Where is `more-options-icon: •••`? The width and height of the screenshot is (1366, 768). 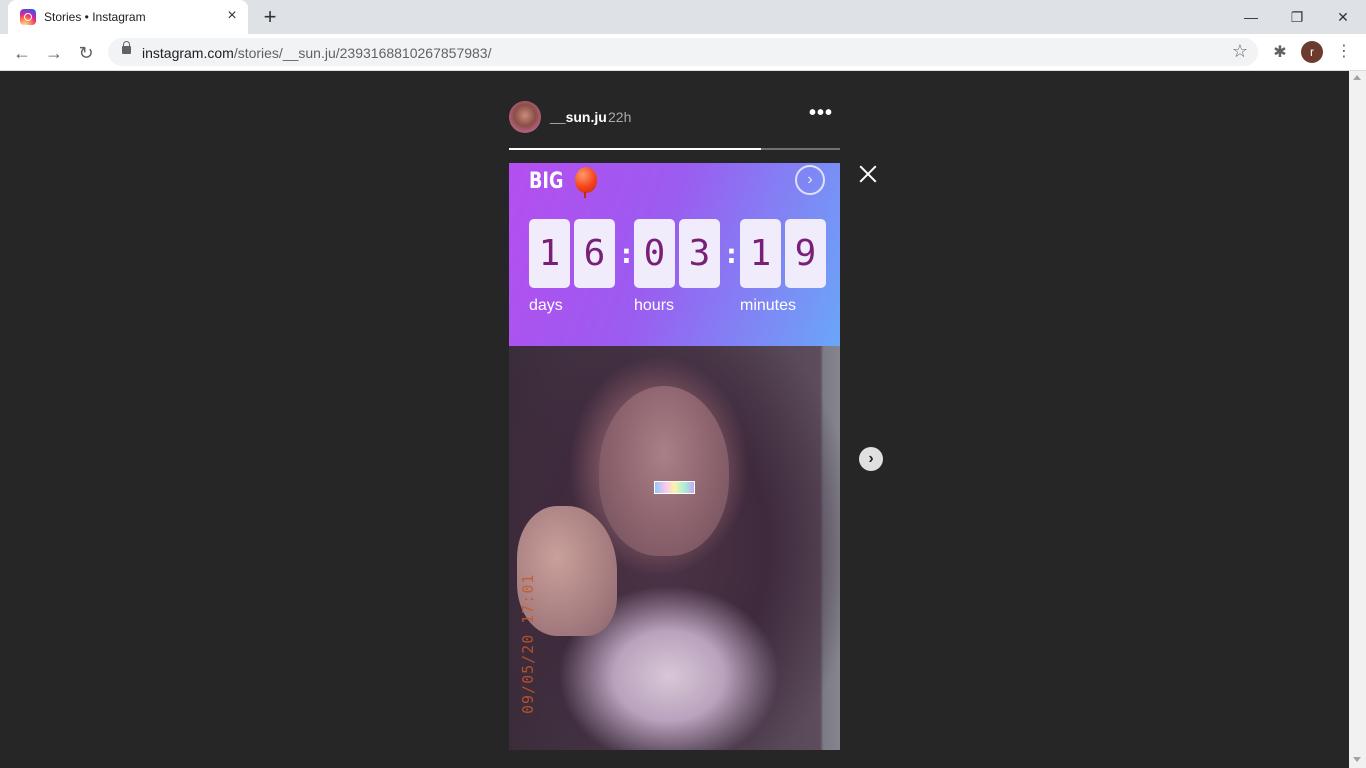
more-options-icon: ••• is located at coordinates (821, 113).